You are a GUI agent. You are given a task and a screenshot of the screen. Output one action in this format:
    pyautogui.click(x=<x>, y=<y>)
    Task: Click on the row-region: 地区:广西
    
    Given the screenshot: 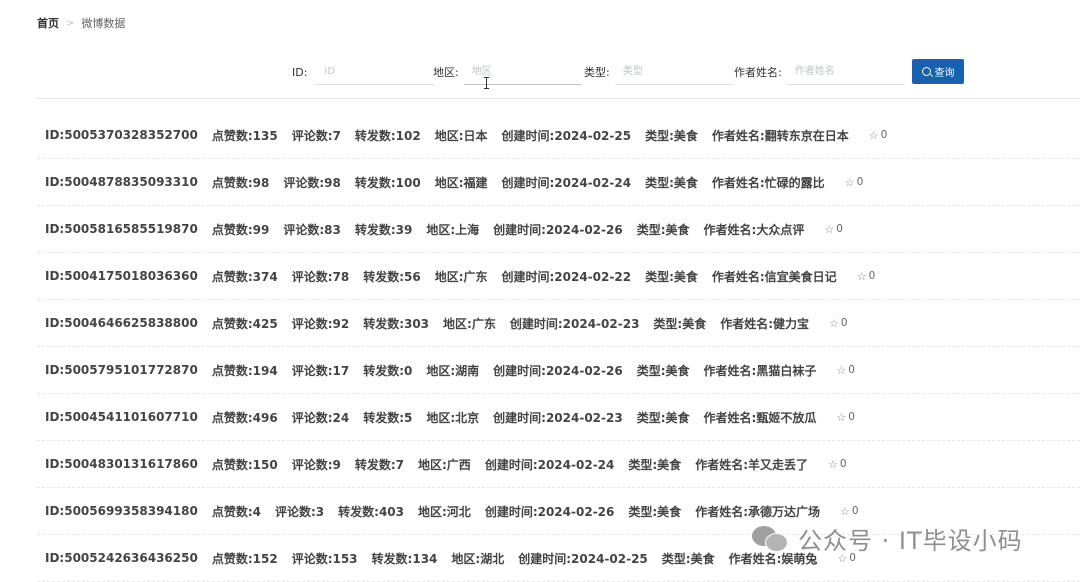 What is the action you would take?
    pyautogui.click(x=444, y=464)
    